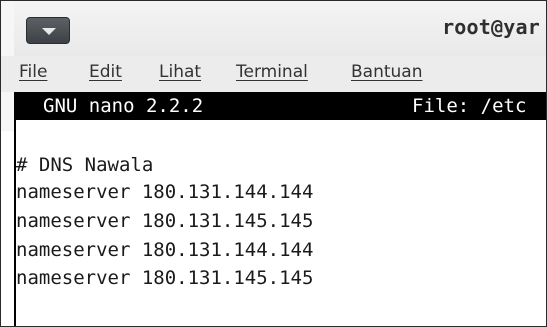 The width and height of the screenshot is (547, 327). I want to click on window-title: root@yar, so click(491, 27).